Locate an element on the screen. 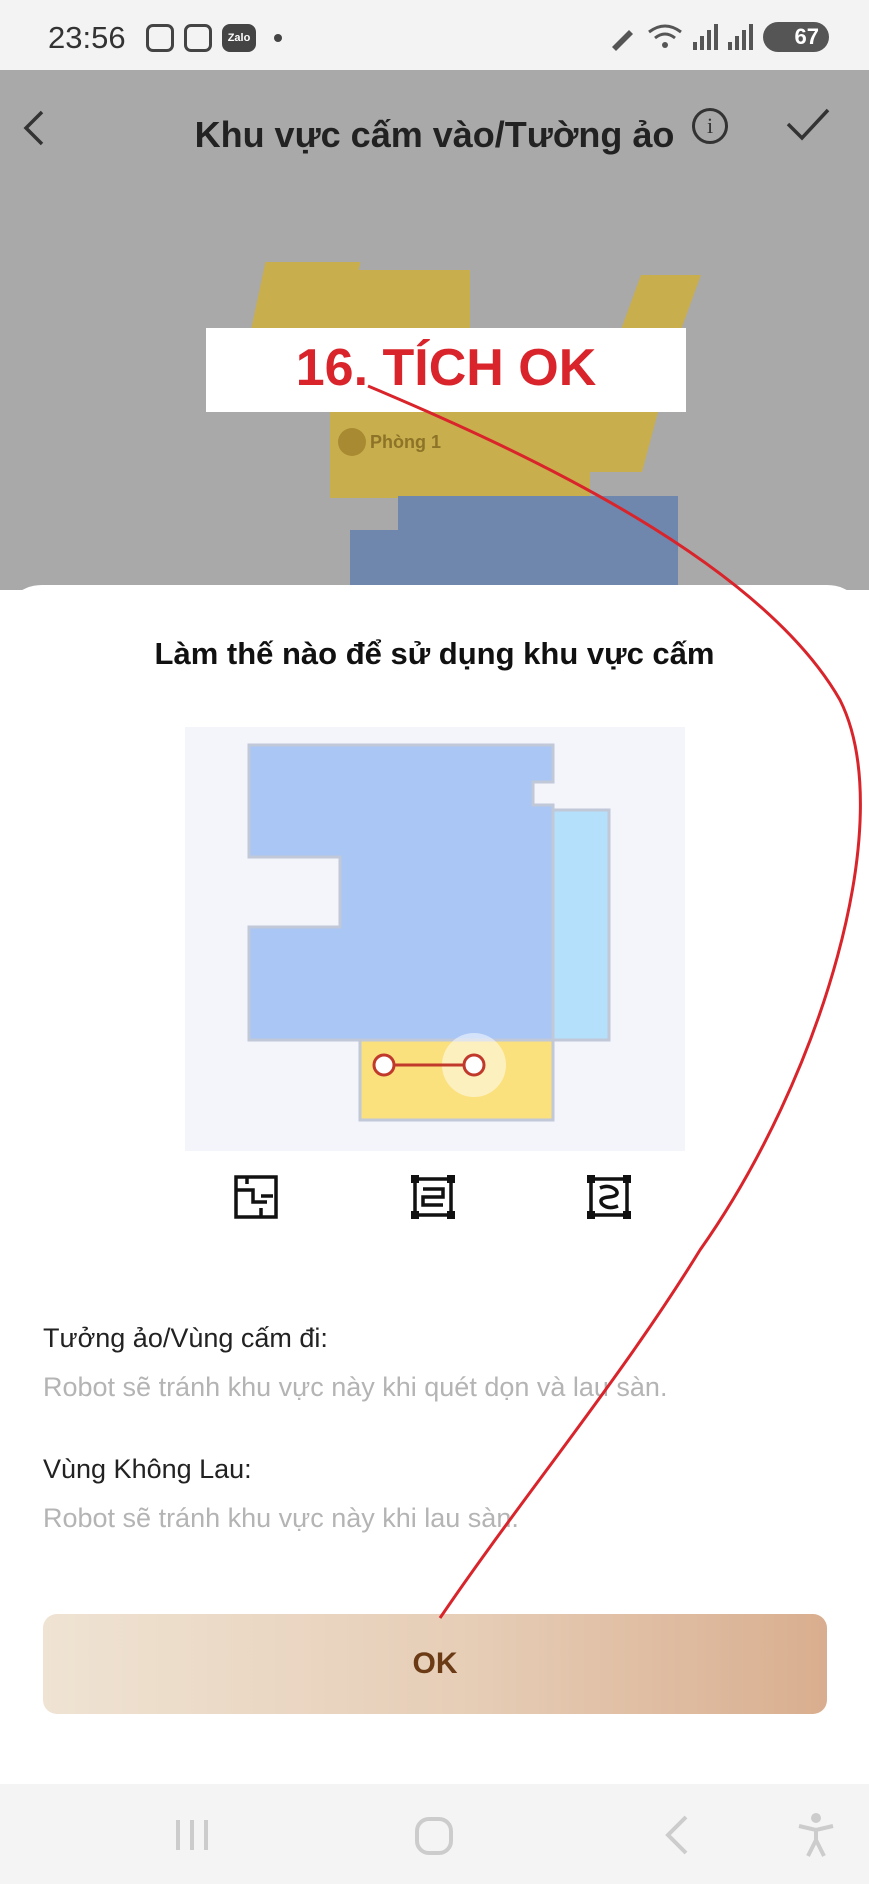 The image size is (869, 1884). virtual-wall-title: Tưởng ảo/Vùng cấm đi: is located at coordinates (185, 1338).